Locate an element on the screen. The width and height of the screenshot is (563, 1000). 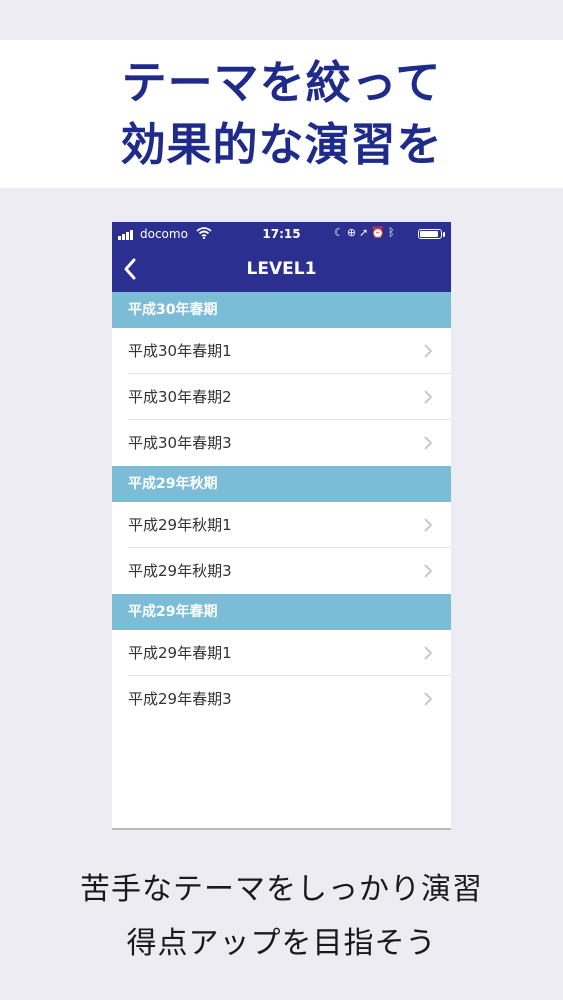
headline-banner: テーマを絞って 効果的な演習を is located at coordinates (281, 114).